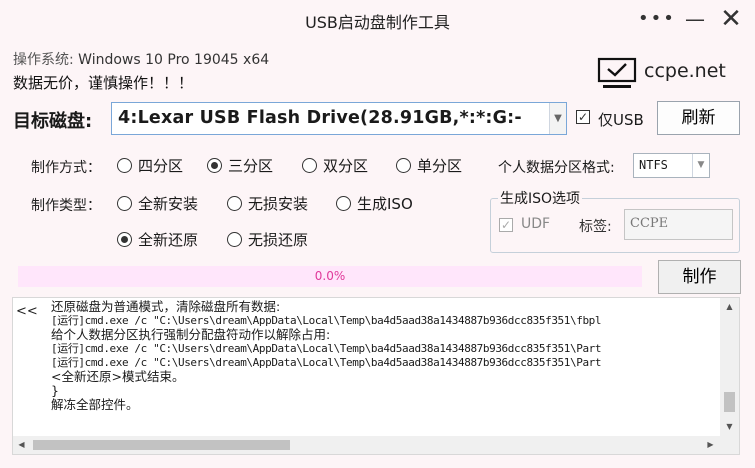 This screenshot has width=755, height=468. I want to click on scroll-right-icon: ▶, so click(710, 445).